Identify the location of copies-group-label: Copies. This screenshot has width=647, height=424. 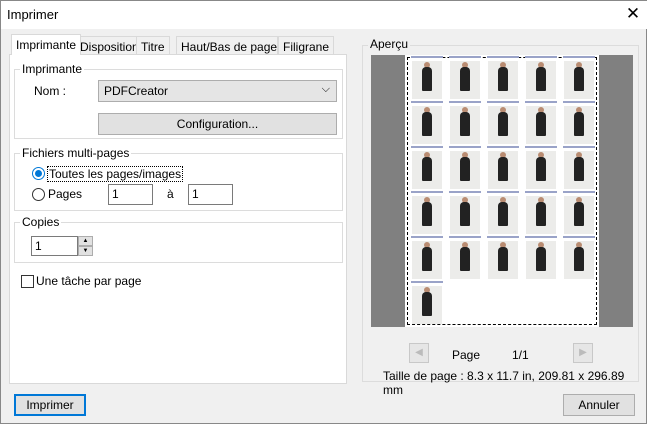
(41, 222).